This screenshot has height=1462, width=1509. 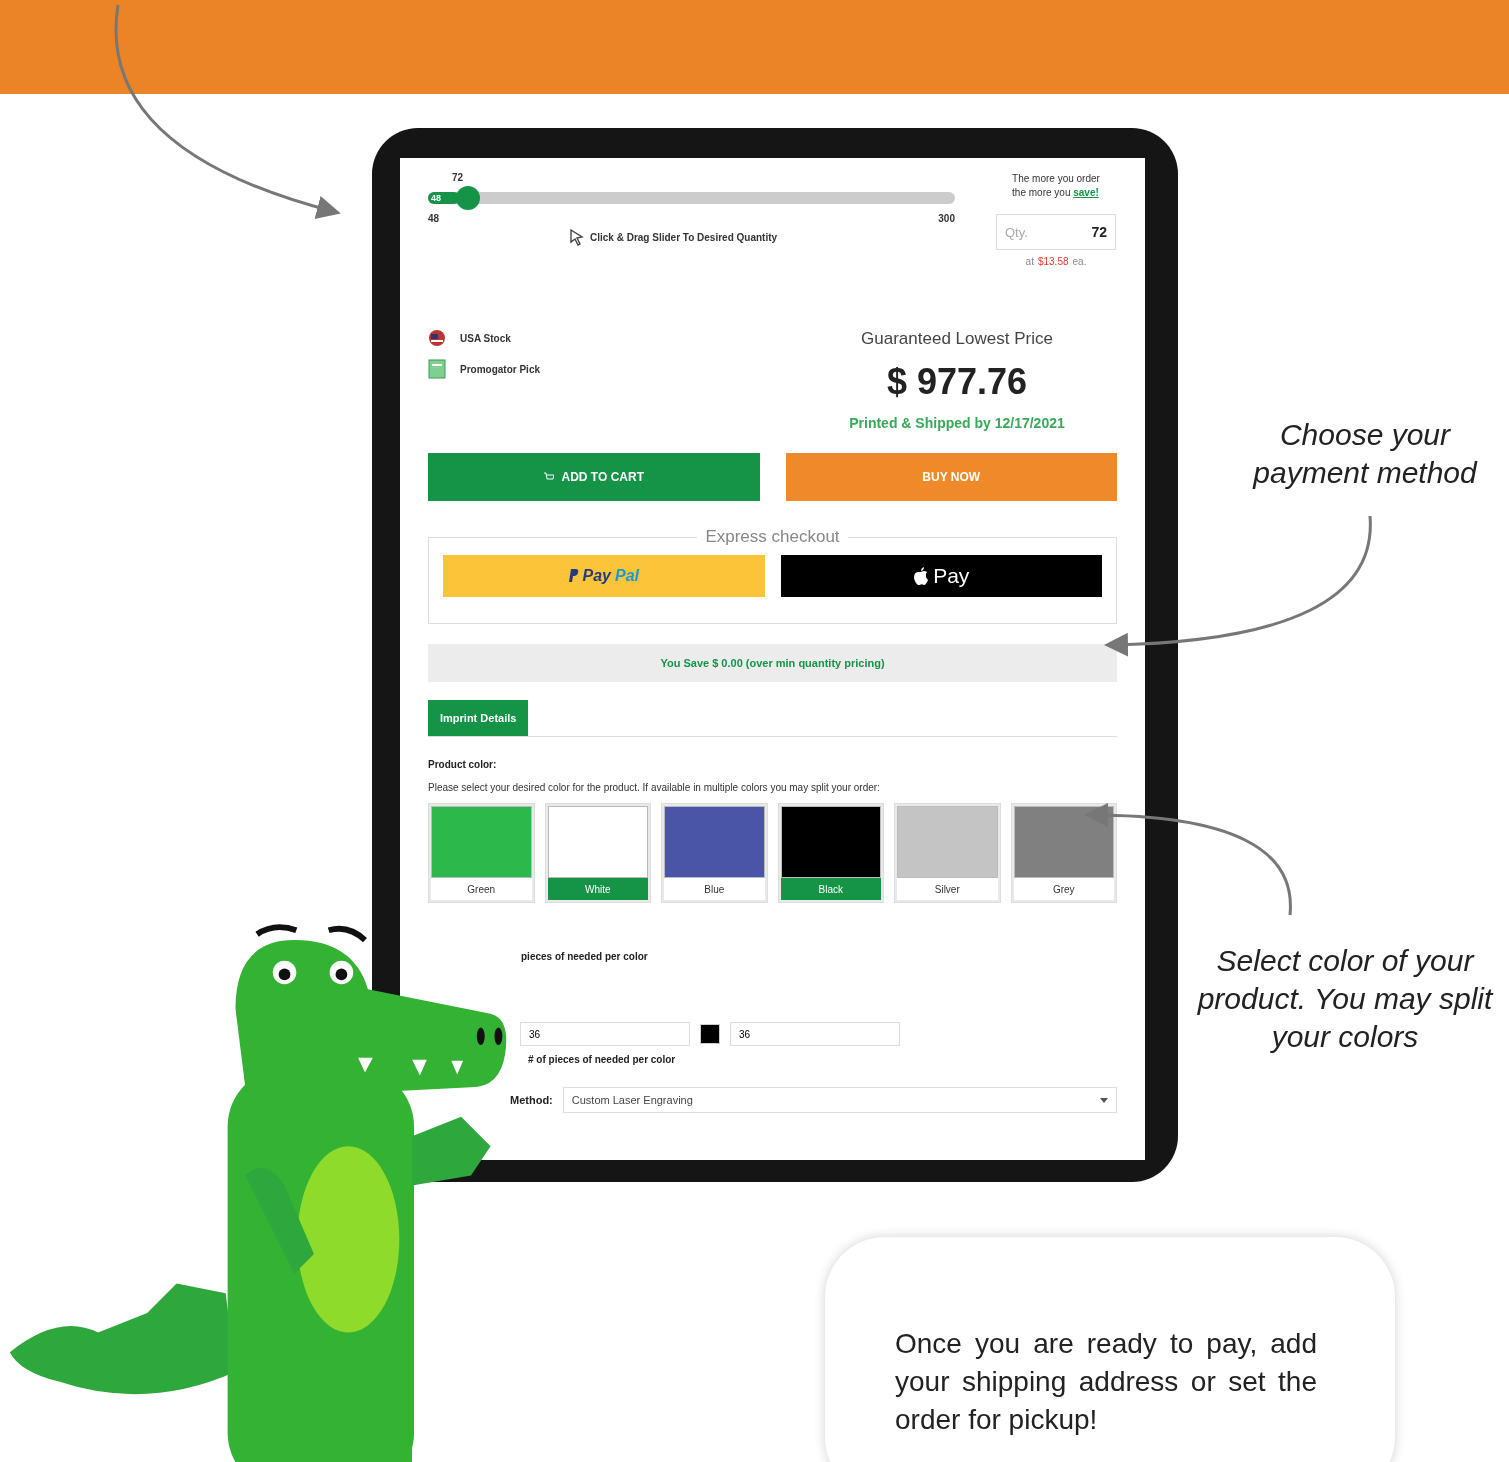 What do you see at coordinates (1086, 192) in the screenshot?
I see `save-link: save!` at bounding box center [1086, 192].